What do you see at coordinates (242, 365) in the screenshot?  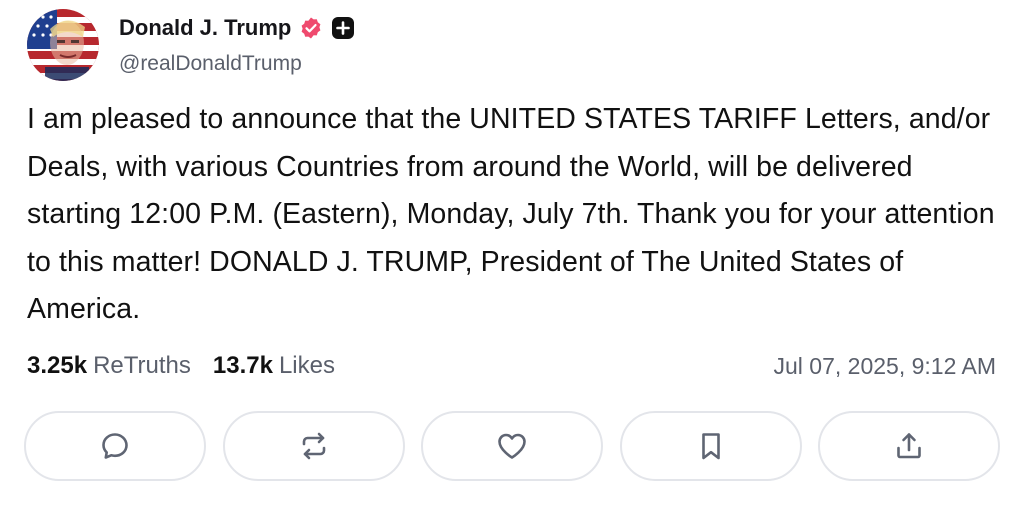 I see `likes-count: 13.7k` at bounding box center [242, 365].